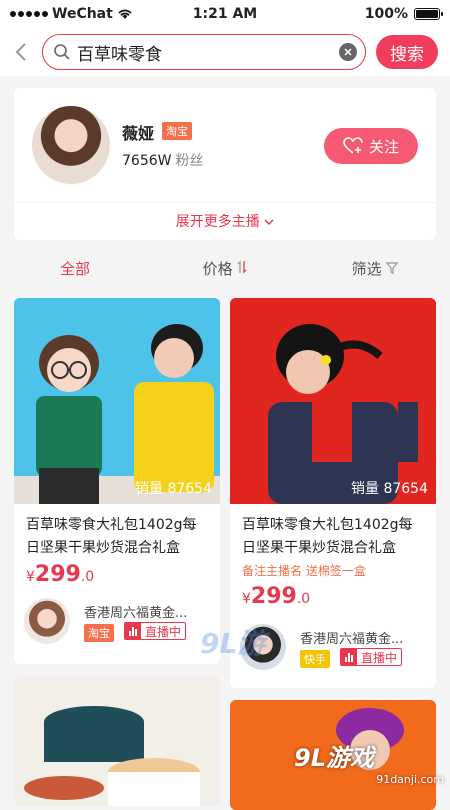 This screenshot has width=450, height=810. I want to click on tab-all-label: 全部, so click(74, 269).